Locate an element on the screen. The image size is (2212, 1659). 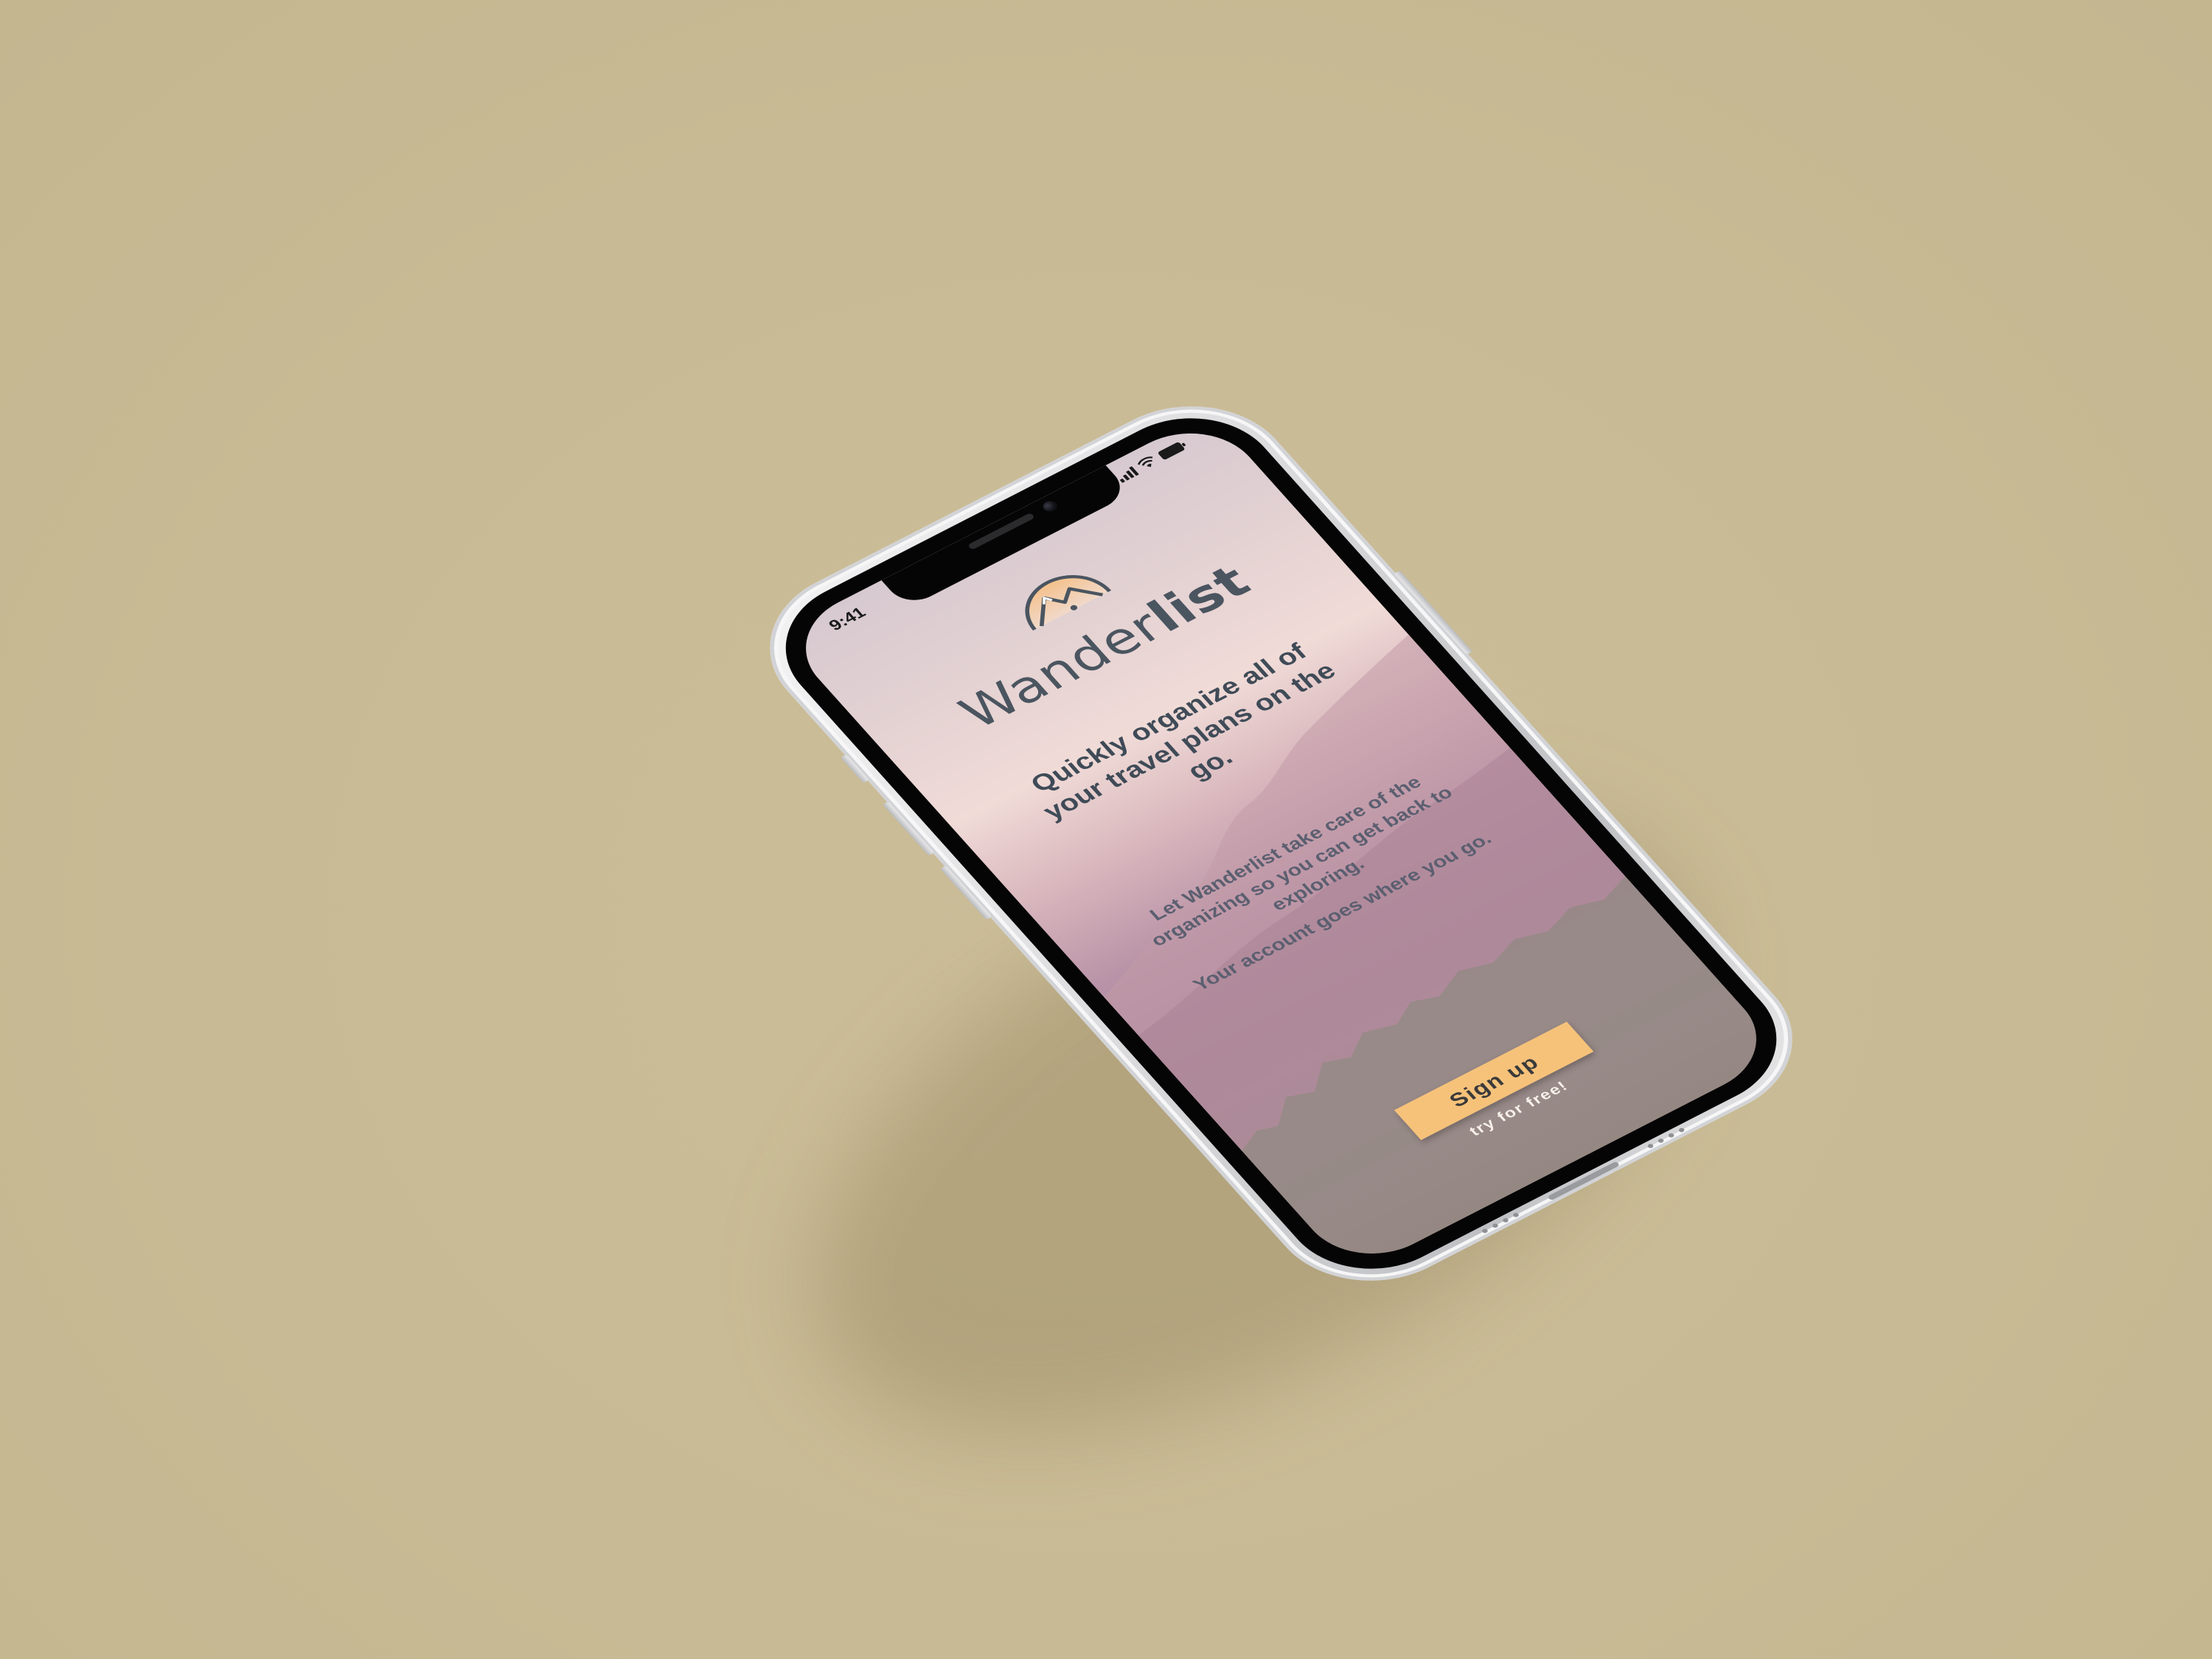
mute-switch is located at coordinates (854, 768).